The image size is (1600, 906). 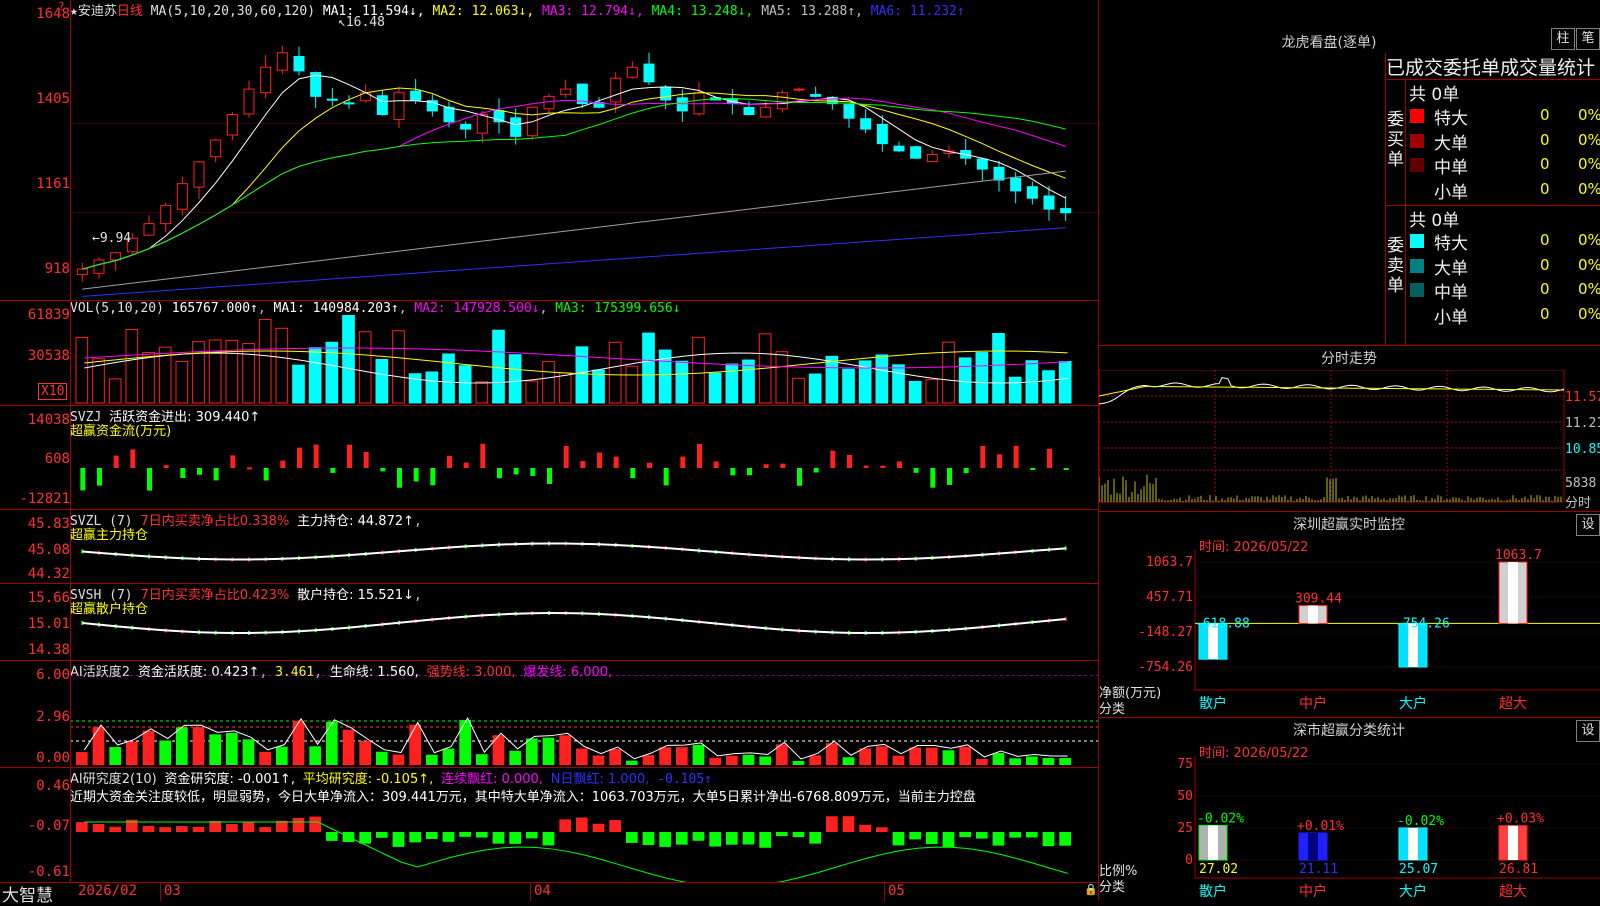 What do you see at coordinates (61, 6) in the screenshot?
I see `corner-marker: ?` at bounding box center [61, 6].